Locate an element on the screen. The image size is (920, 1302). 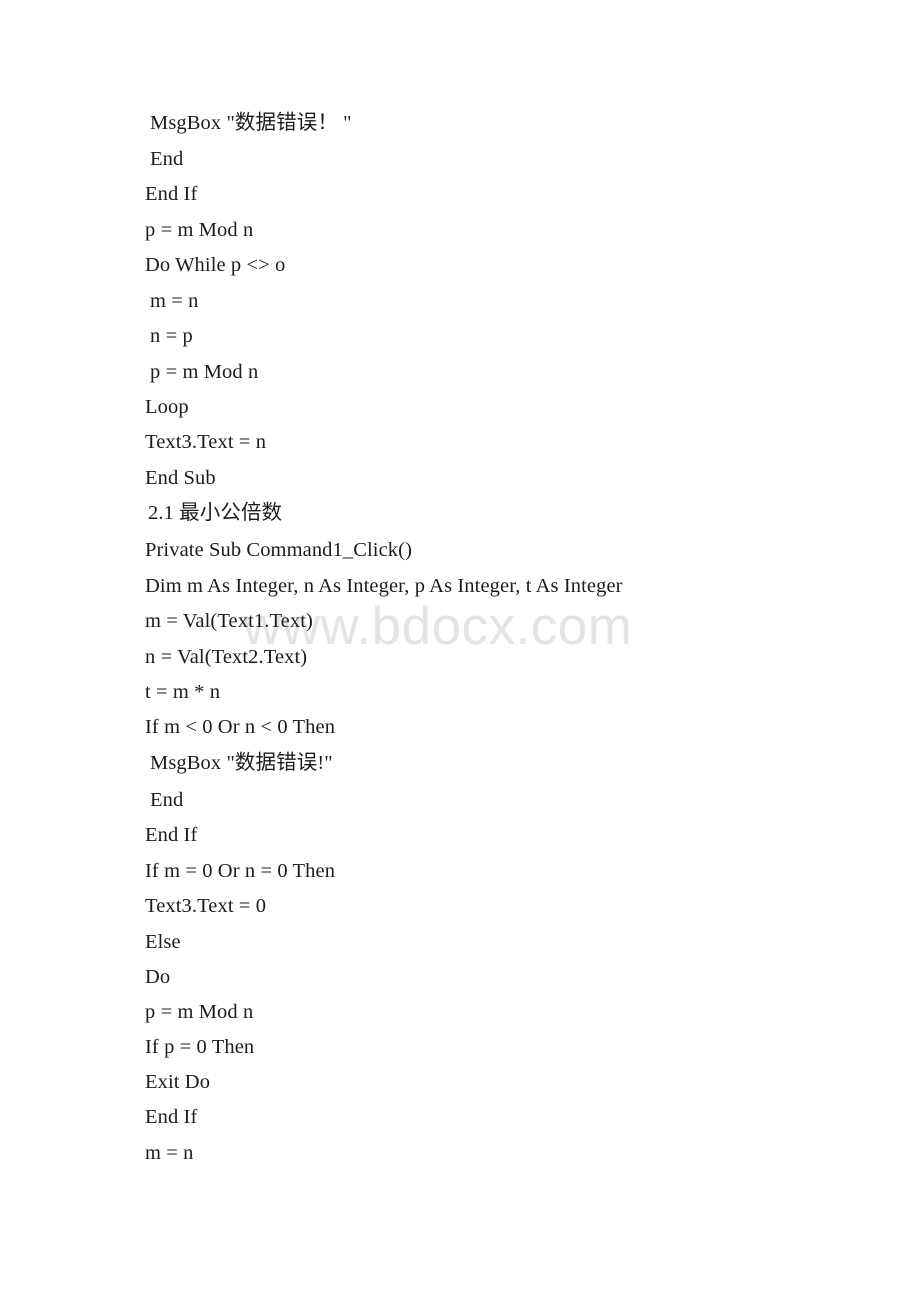
code-line: MsgBox "数据错误!" is located at coordinates (241, 763).